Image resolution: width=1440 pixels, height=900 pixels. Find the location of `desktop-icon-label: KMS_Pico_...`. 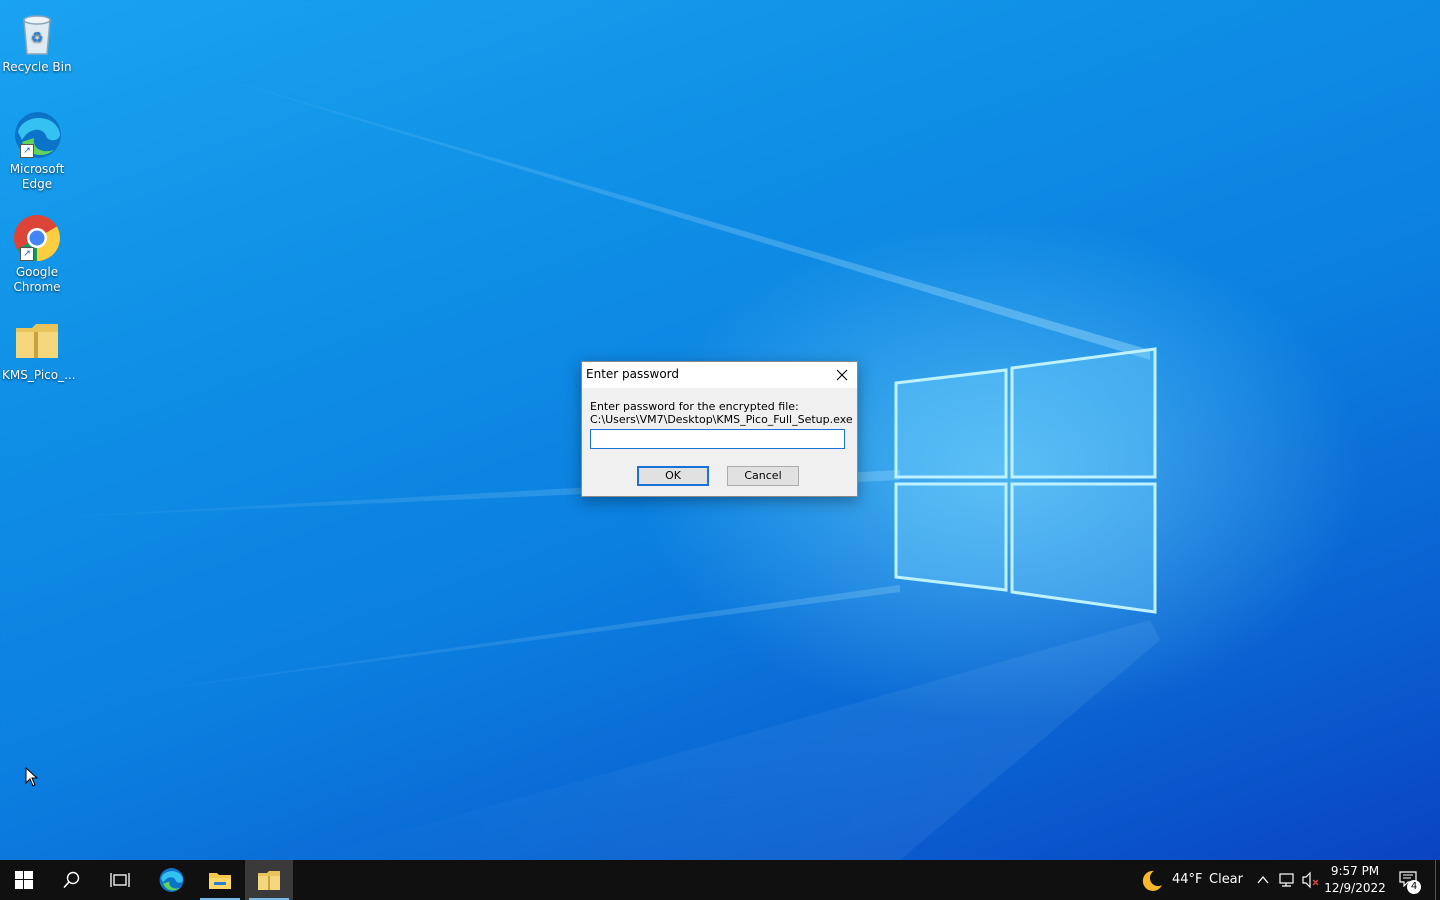

desktop-icon-label: KMS_Pico_... is located at coordinates (39, 375).